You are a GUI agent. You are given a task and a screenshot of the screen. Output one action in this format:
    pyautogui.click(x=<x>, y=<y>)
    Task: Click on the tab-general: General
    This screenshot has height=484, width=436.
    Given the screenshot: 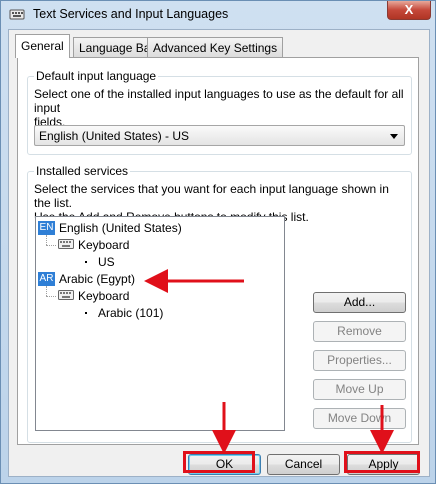 What is the action you would take?
    pyautogui.click(x=42, y=46)
    